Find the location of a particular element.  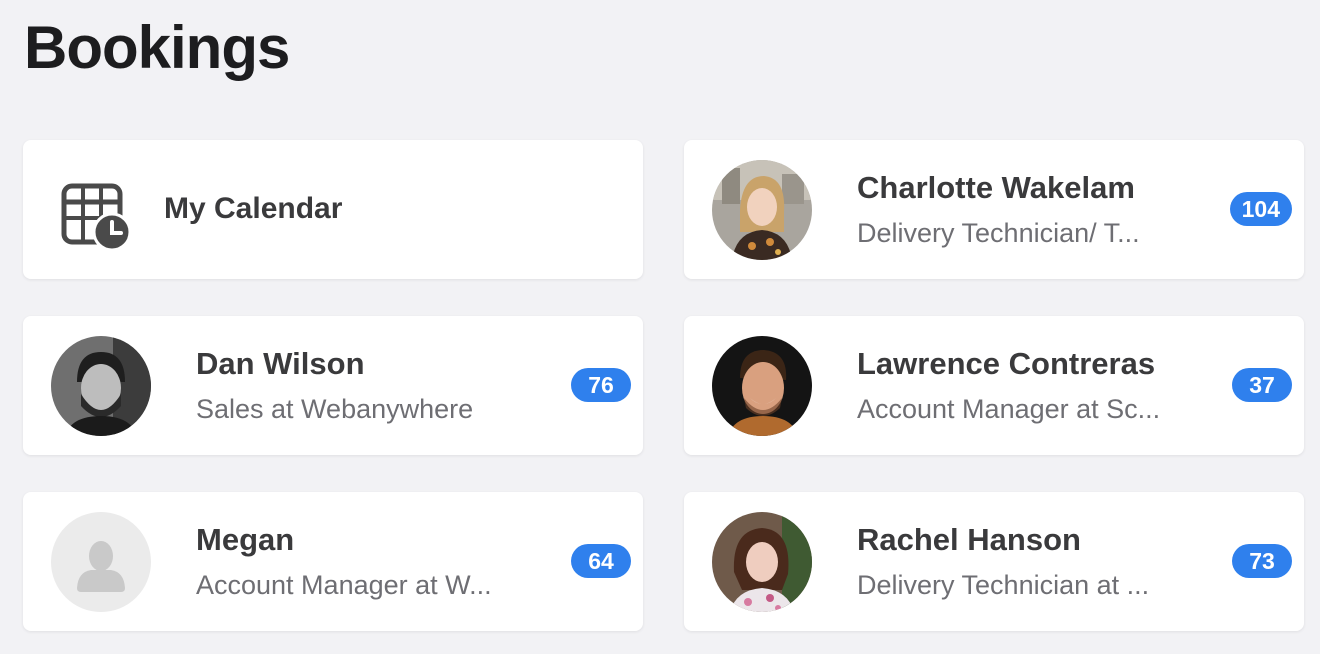

person-name: Megan is located at coordinates (245, 539).